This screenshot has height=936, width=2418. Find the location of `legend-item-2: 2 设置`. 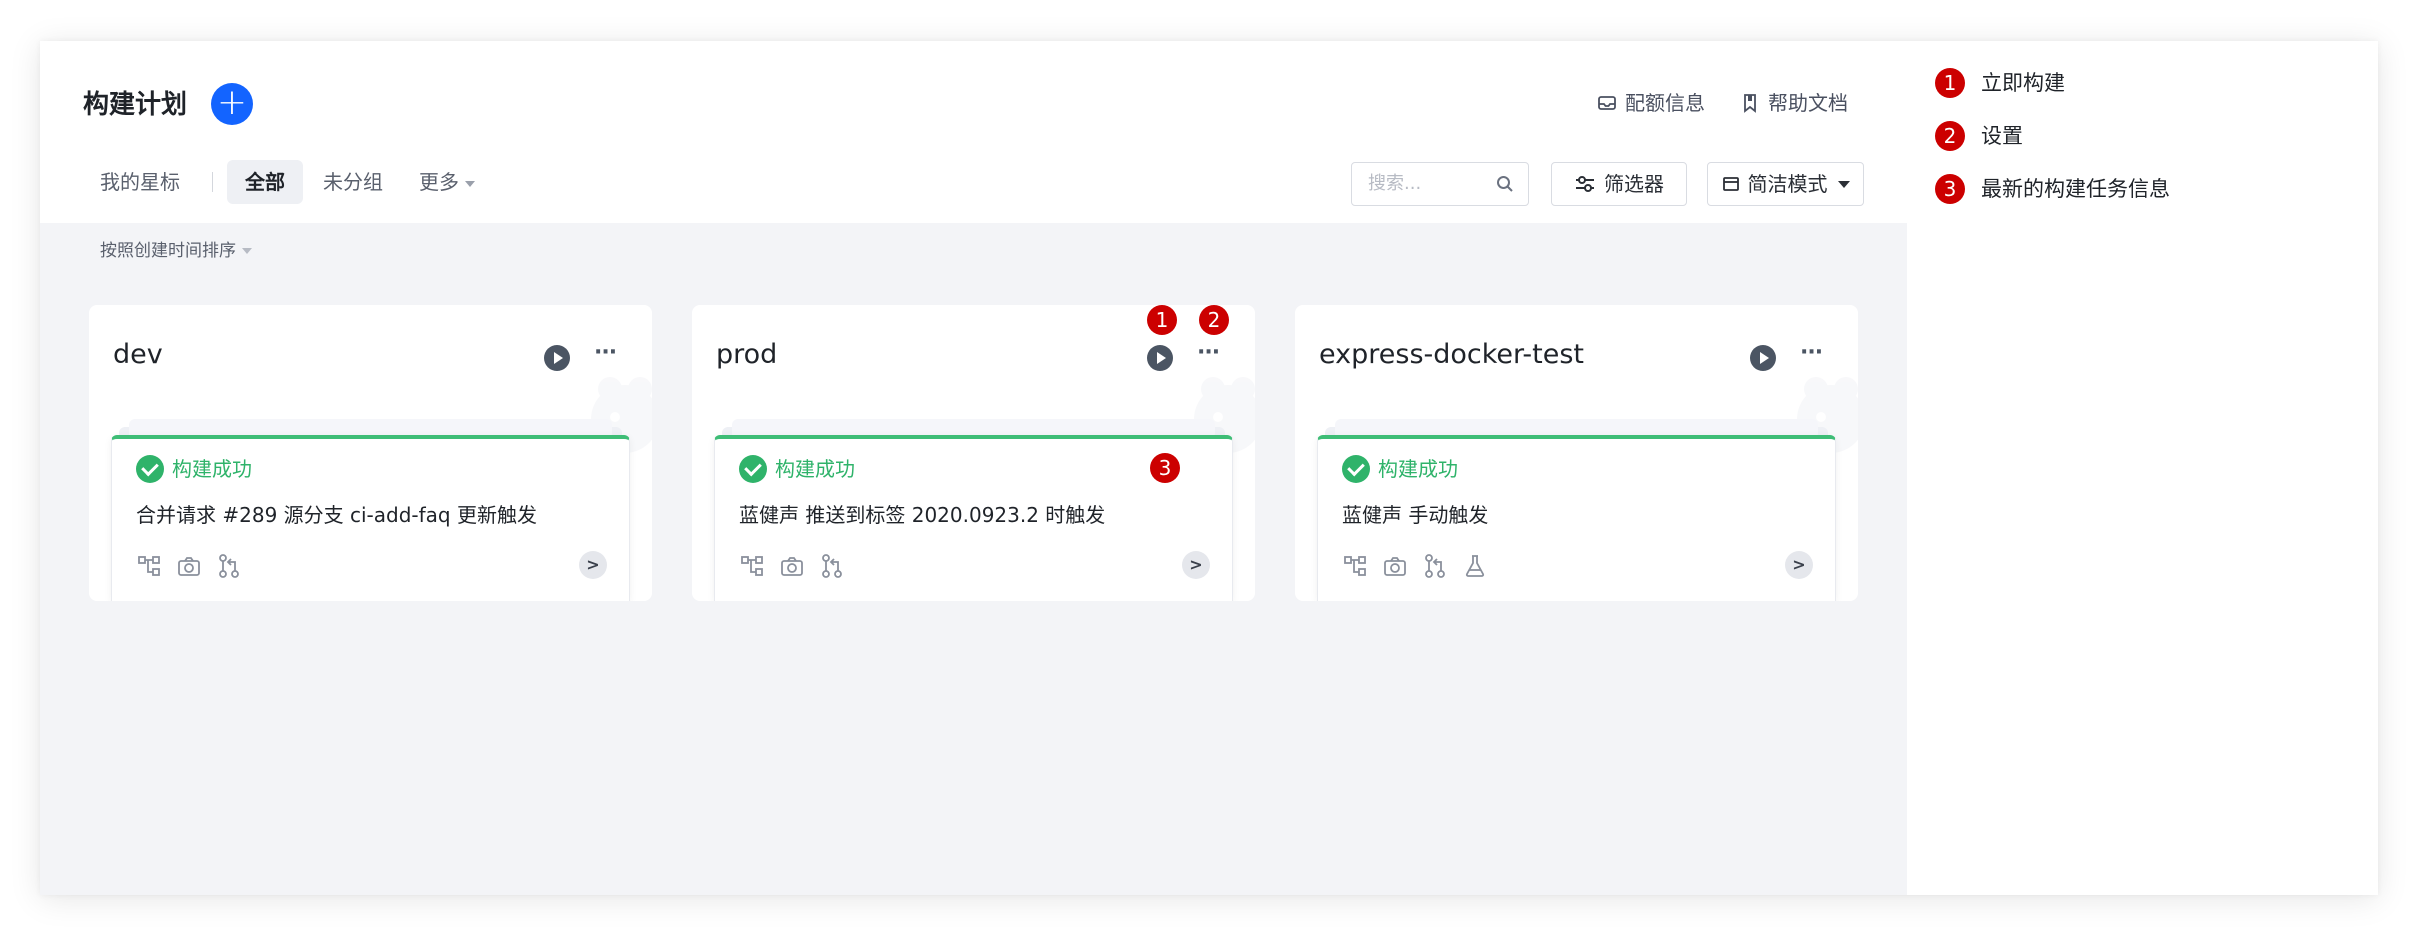

legend-item-2: 2 设置 is located at coordinates (1979, 136).